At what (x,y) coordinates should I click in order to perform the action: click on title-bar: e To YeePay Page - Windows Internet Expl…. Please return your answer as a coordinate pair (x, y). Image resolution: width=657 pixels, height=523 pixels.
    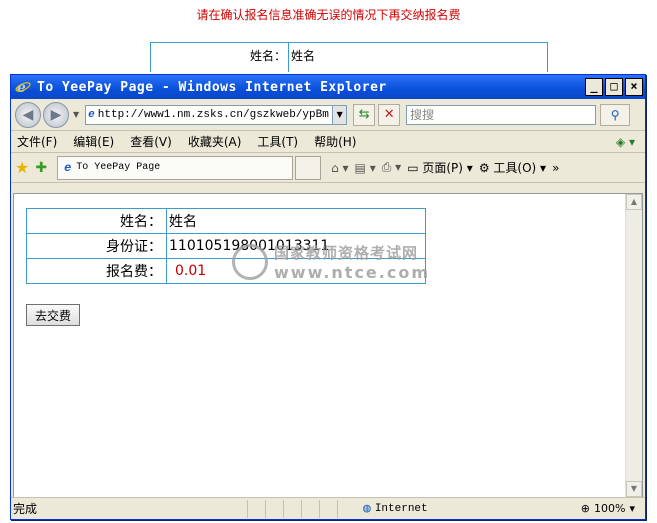
    Looking at the image, I should click on (328, 87).